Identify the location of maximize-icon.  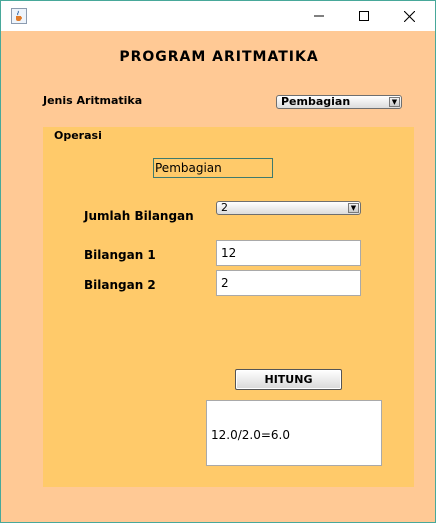
(364, 16).